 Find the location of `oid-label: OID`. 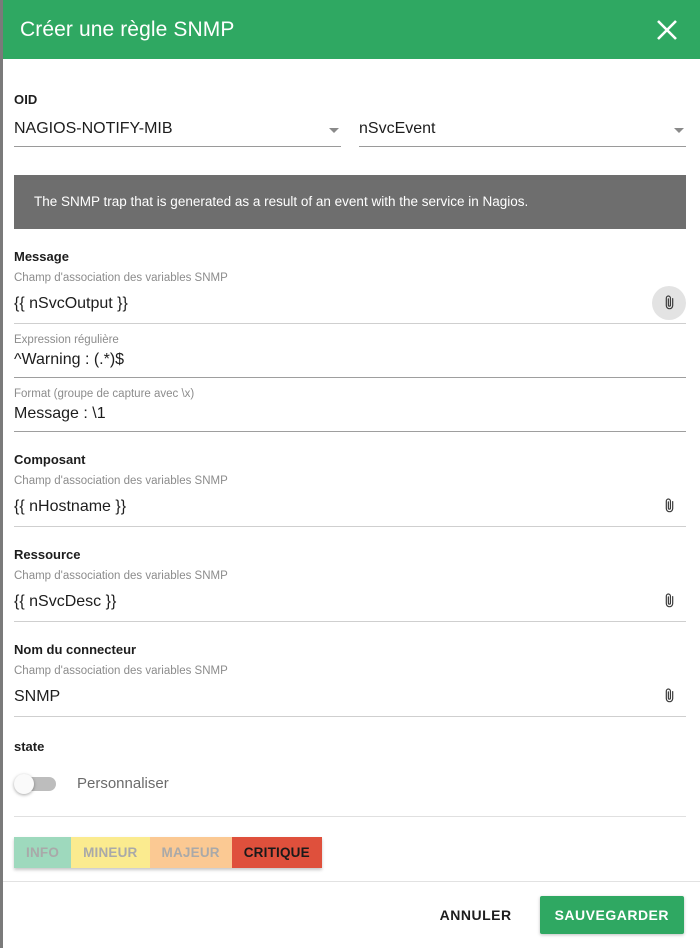

oid-label: OID is located at coordinates (26, 99).